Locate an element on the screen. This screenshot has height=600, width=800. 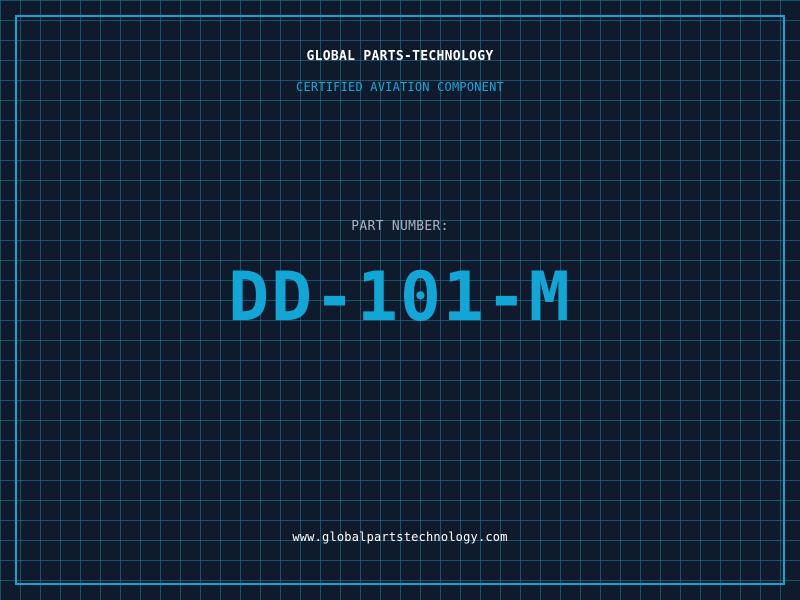
website-url: www.globalpartstechnology.com is located at coordinates (400, 537).